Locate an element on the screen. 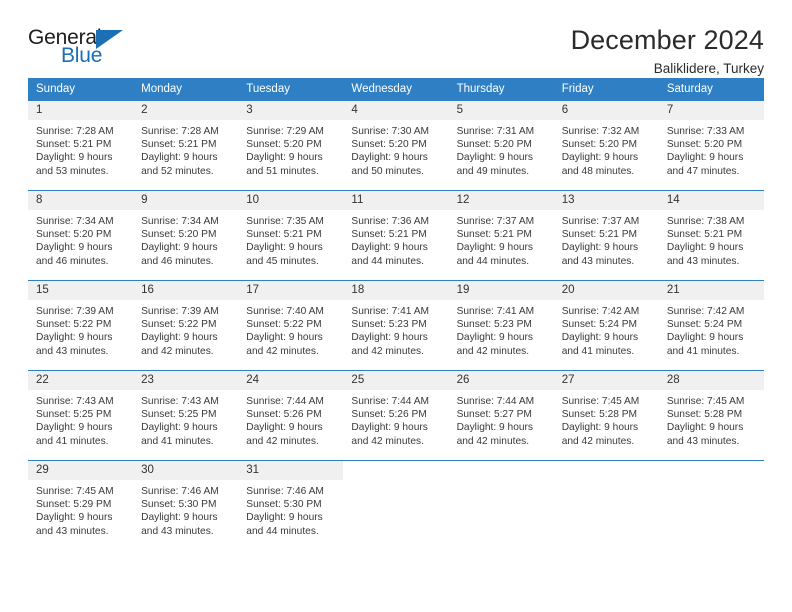 The width and height of the screenshot is (792, 612). weekday-header-wednesday: Wednesday is located at coordinates (396, 89).